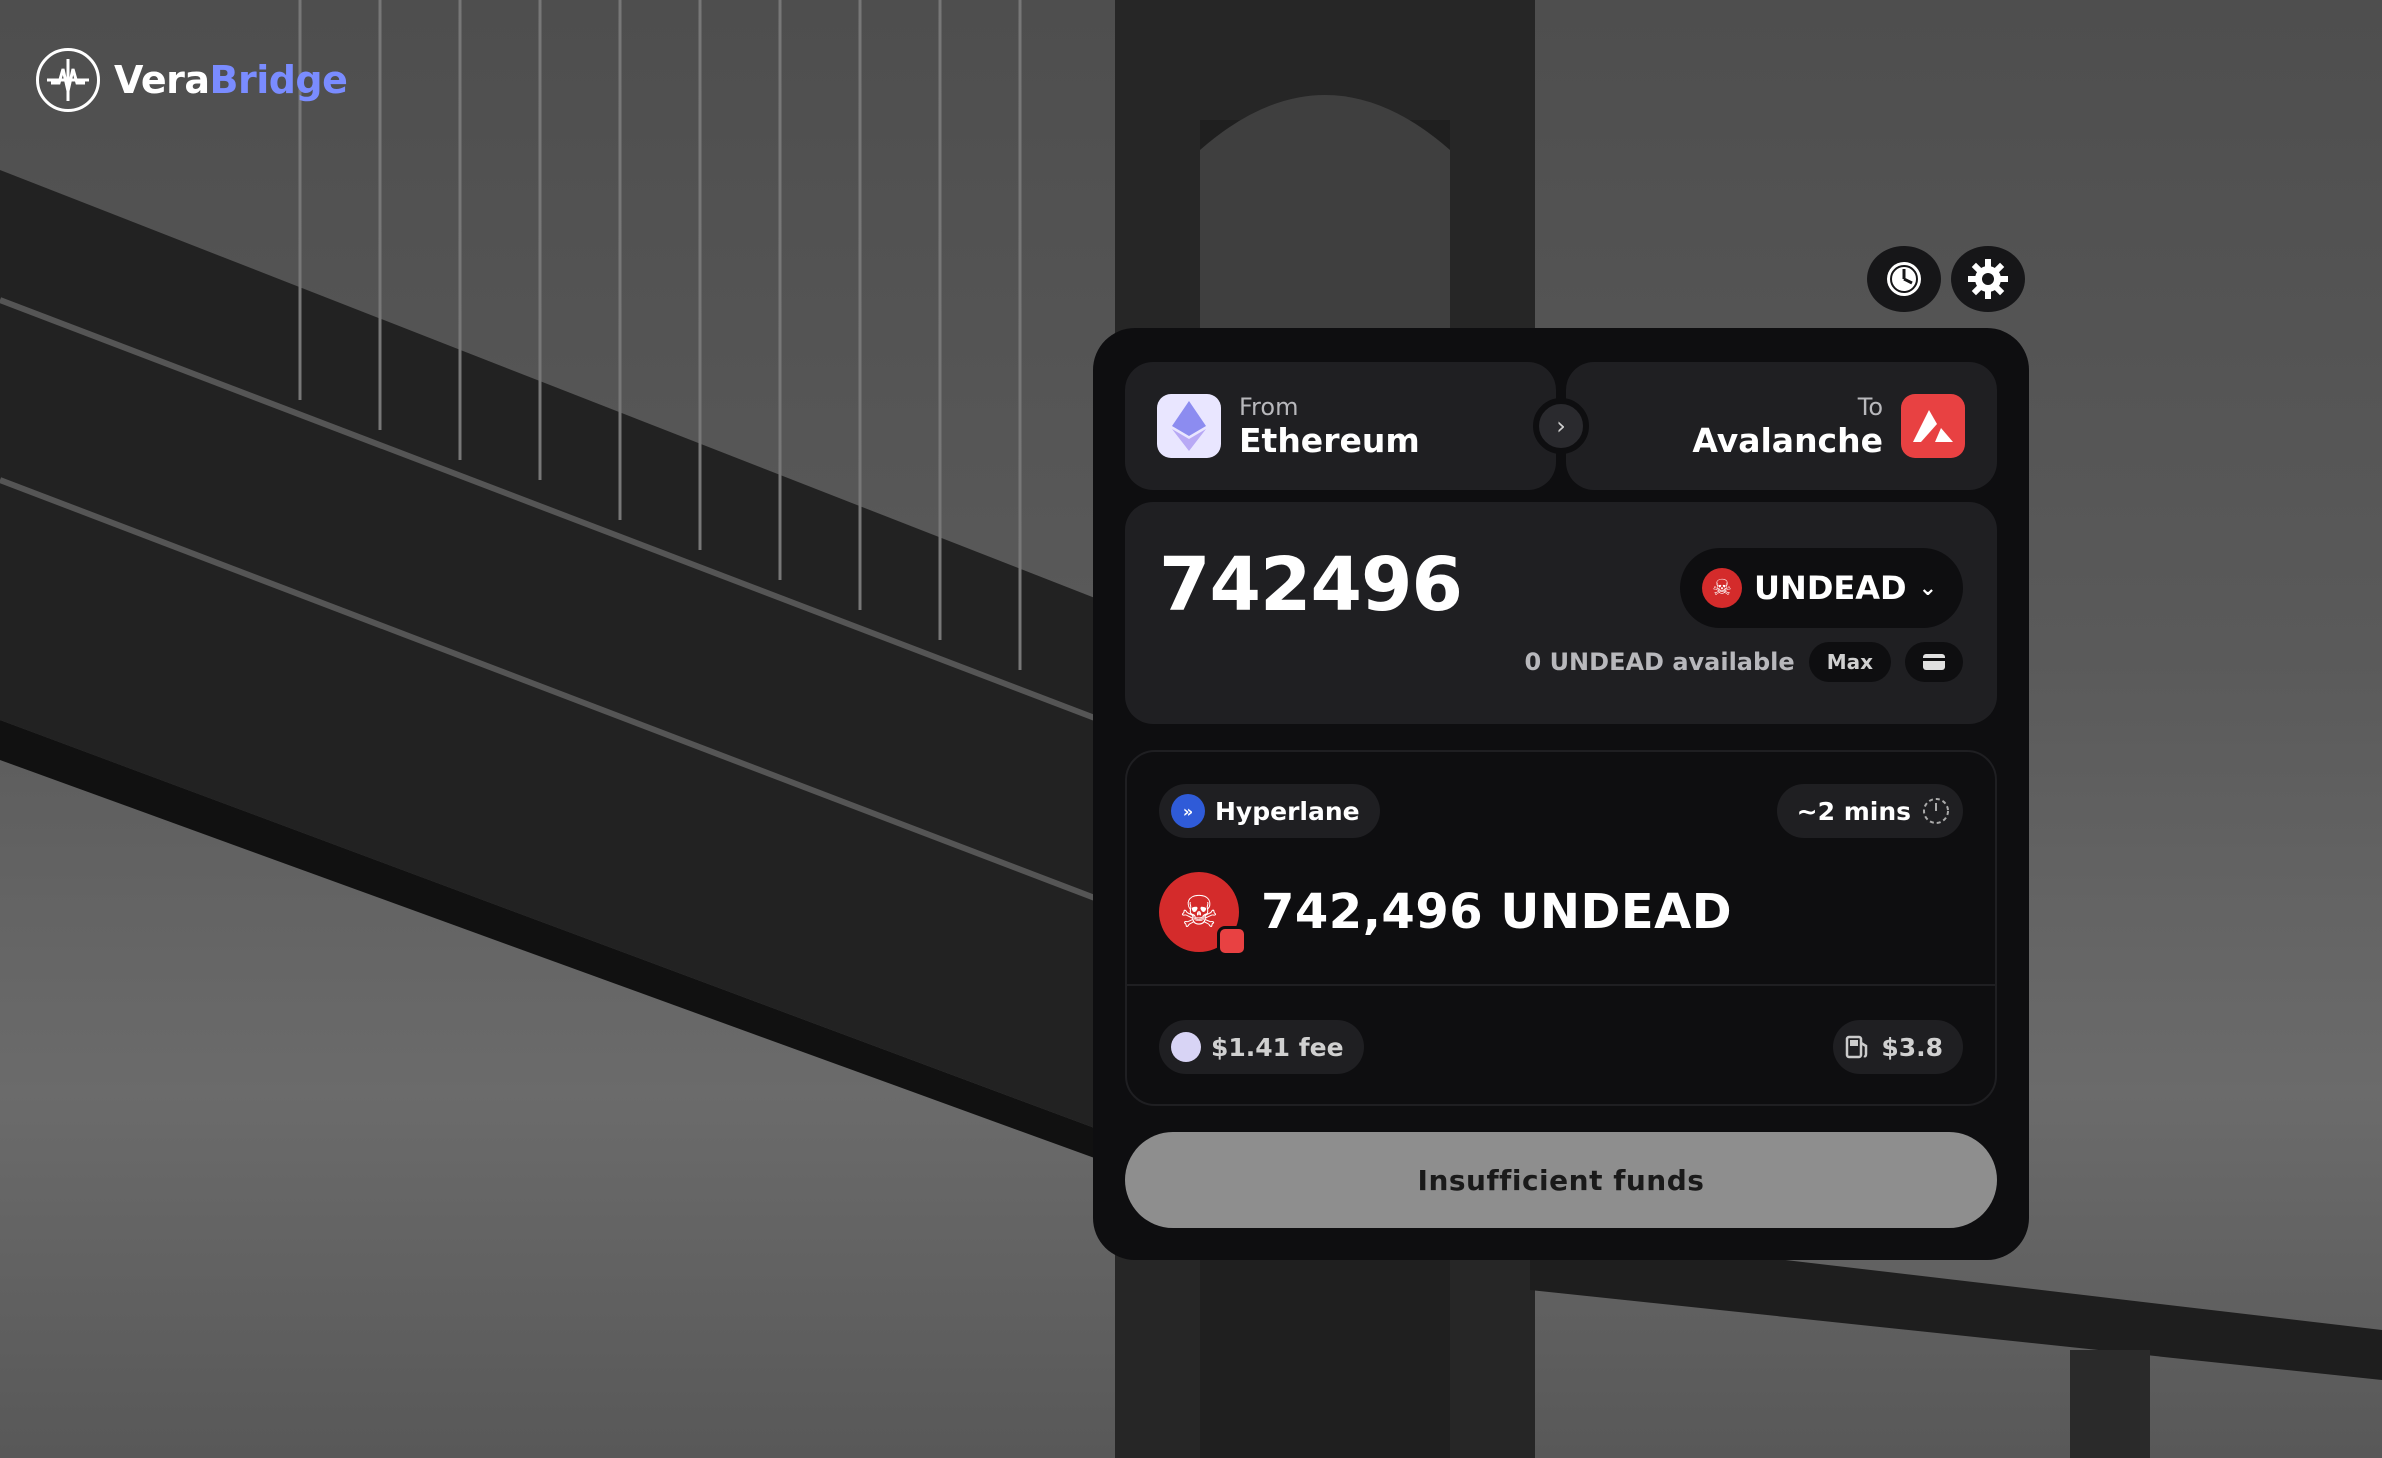 This screenshot has width=2382, height=1458. I want to click on receive-summary: ☠ 742,496 UNDEAD, so click(1446, 914).